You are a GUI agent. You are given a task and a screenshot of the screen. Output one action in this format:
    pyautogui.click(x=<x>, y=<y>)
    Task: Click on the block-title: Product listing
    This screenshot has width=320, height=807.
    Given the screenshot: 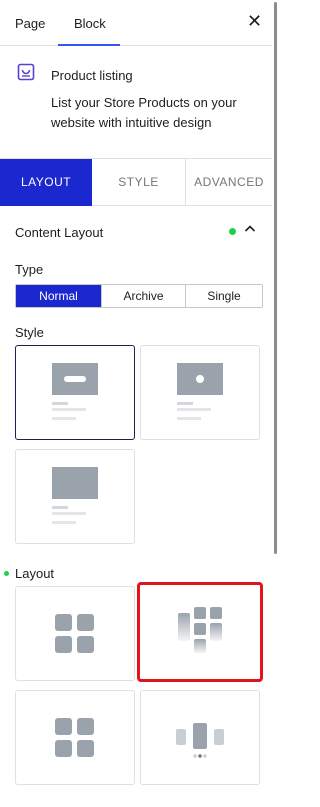 What is the action you would take?
    pyautogui.click(x=92, y=75)
    